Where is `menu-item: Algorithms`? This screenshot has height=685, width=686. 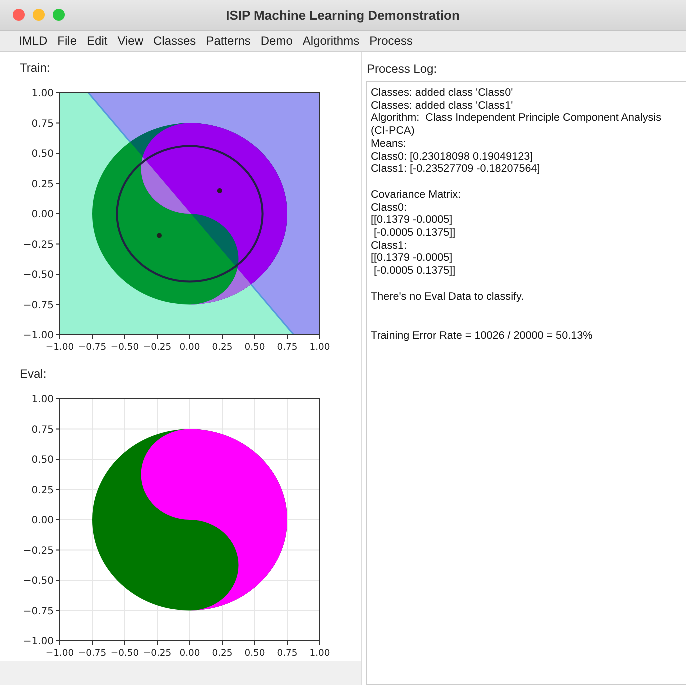 menu-item: Algorithms is located at coordinates (331, 41).